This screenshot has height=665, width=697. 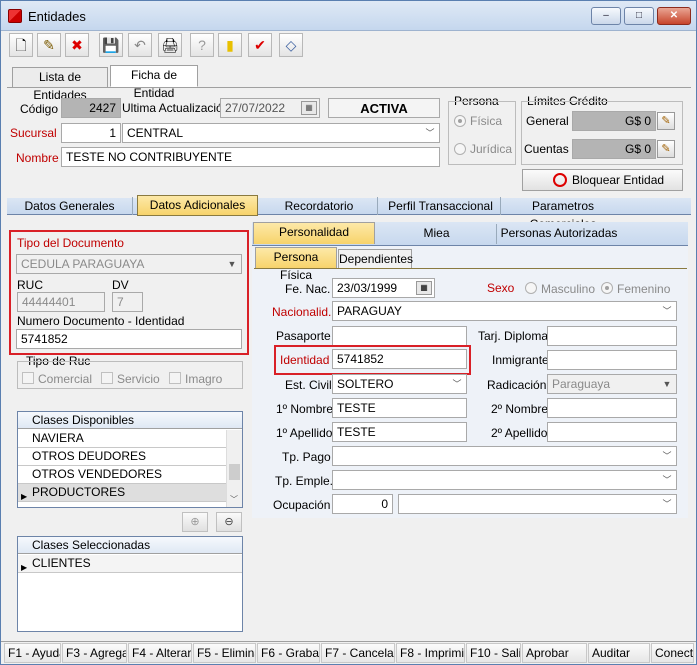 What do you see at coordinates (91, 133) in the screenshot?
I see `sucursal-number-field: 1` at bounding box center [91, 133].